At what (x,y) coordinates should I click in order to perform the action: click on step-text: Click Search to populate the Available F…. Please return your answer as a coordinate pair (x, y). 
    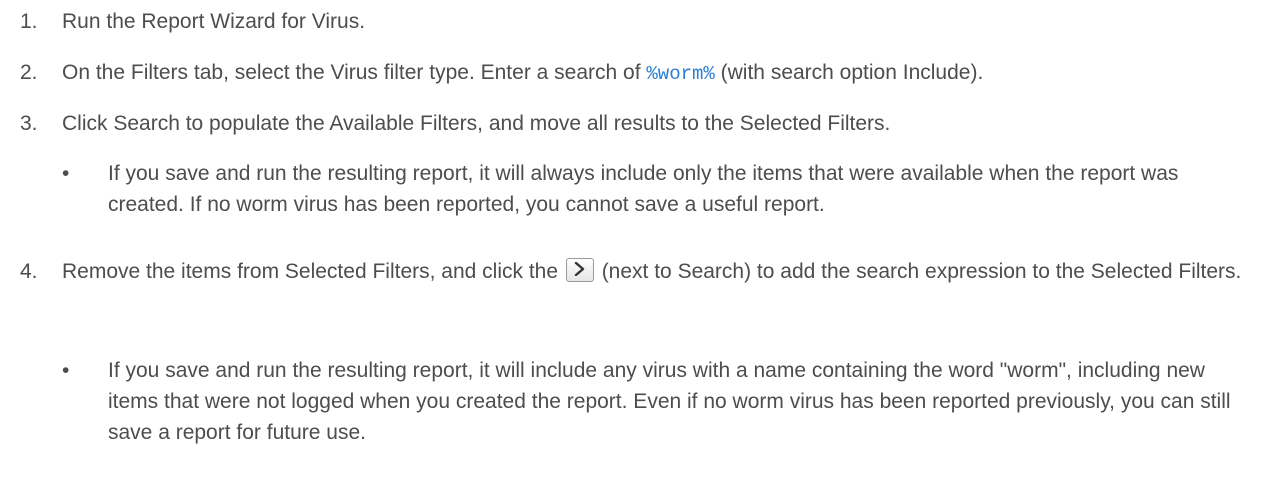
    Looking at the image, I should click on (476, 123).